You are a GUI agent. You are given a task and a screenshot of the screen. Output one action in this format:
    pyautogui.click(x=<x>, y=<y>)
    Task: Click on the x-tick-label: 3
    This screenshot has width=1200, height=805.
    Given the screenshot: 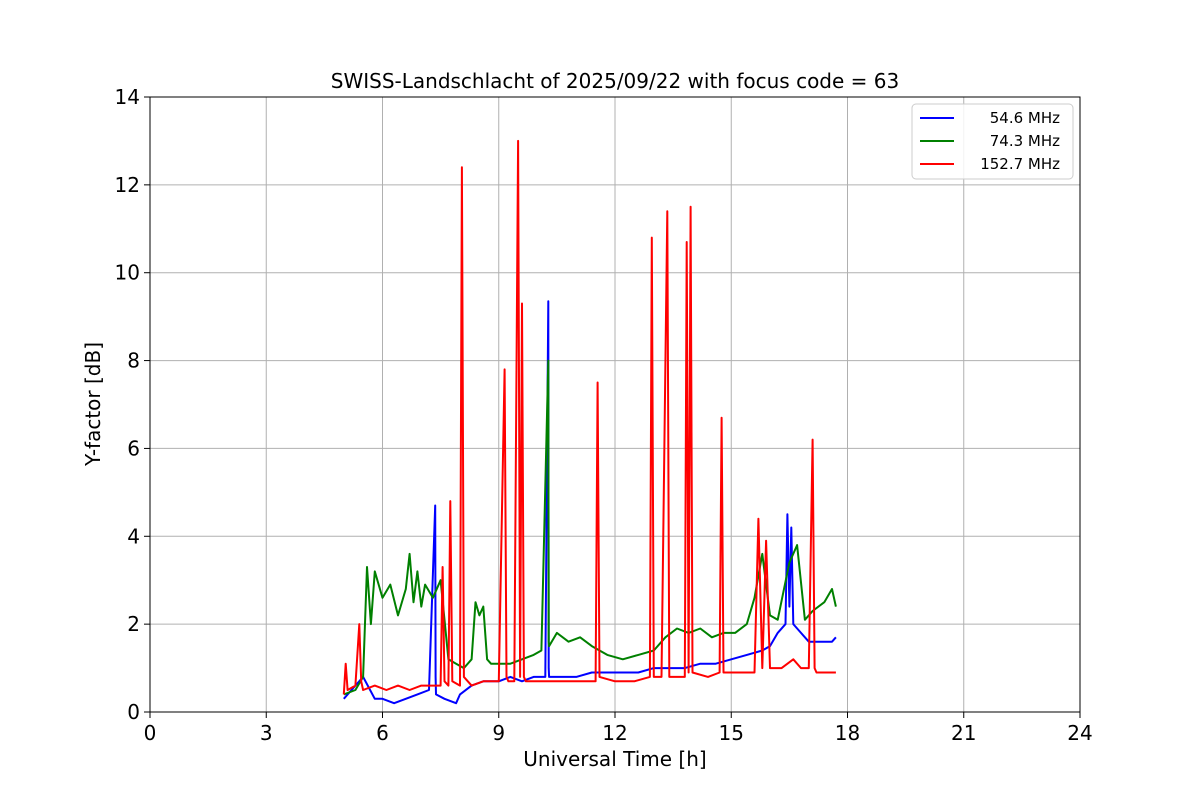 What is the action you would take?
    pyautogui.click(x=266, y=733)
    